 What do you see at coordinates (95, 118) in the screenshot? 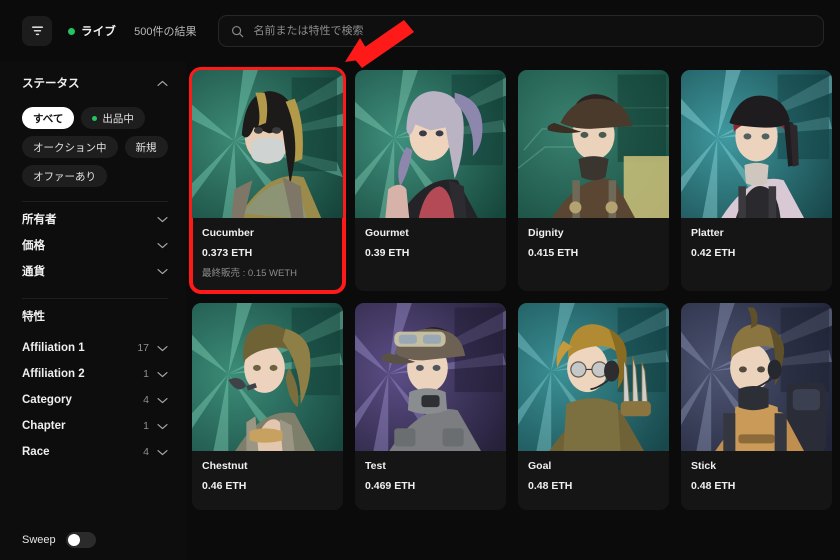
I see `listed-dot-icon` at bounding box center [95, 118].